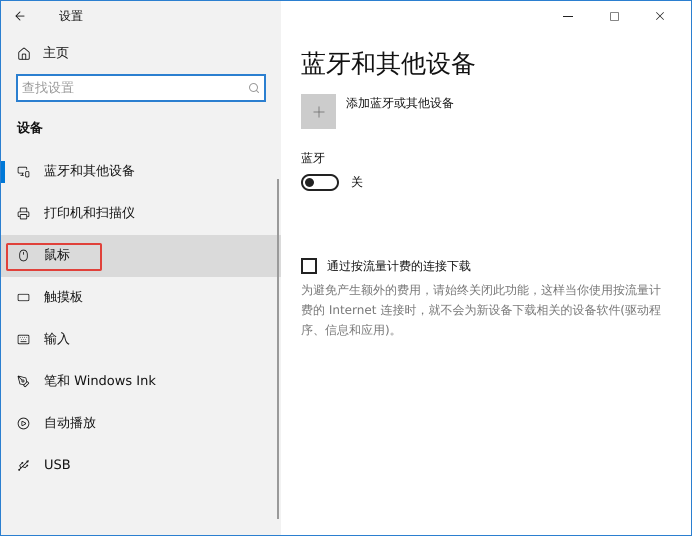 This screenshot has height=536, width=692. I want to click on sidebar-item: USB, so click(141, 465).